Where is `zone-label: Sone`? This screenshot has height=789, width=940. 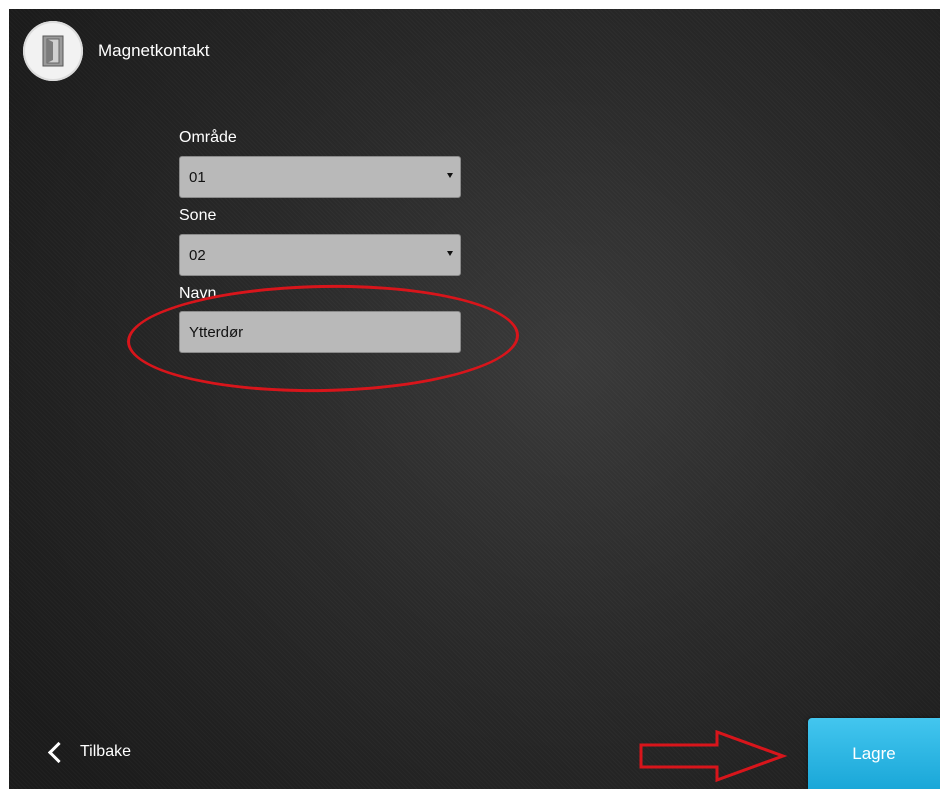 zone-label: Sone is located at coordinates (198, 215).